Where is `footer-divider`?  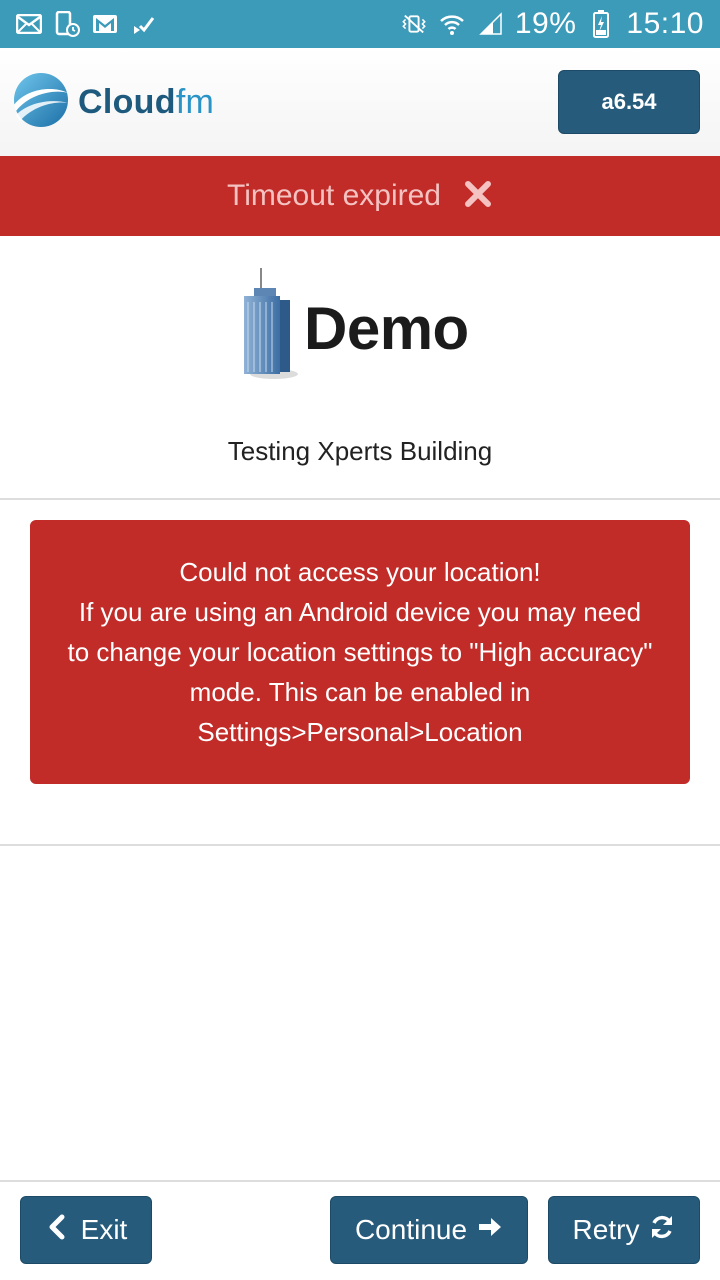 footer-divider is located at coordinates (360, 1181).